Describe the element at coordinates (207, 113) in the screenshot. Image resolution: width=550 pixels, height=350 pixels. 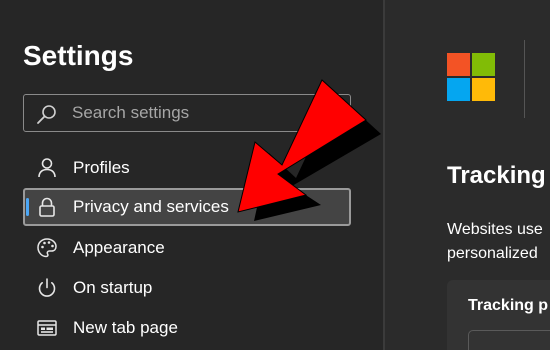
I see `search-input` at that location.